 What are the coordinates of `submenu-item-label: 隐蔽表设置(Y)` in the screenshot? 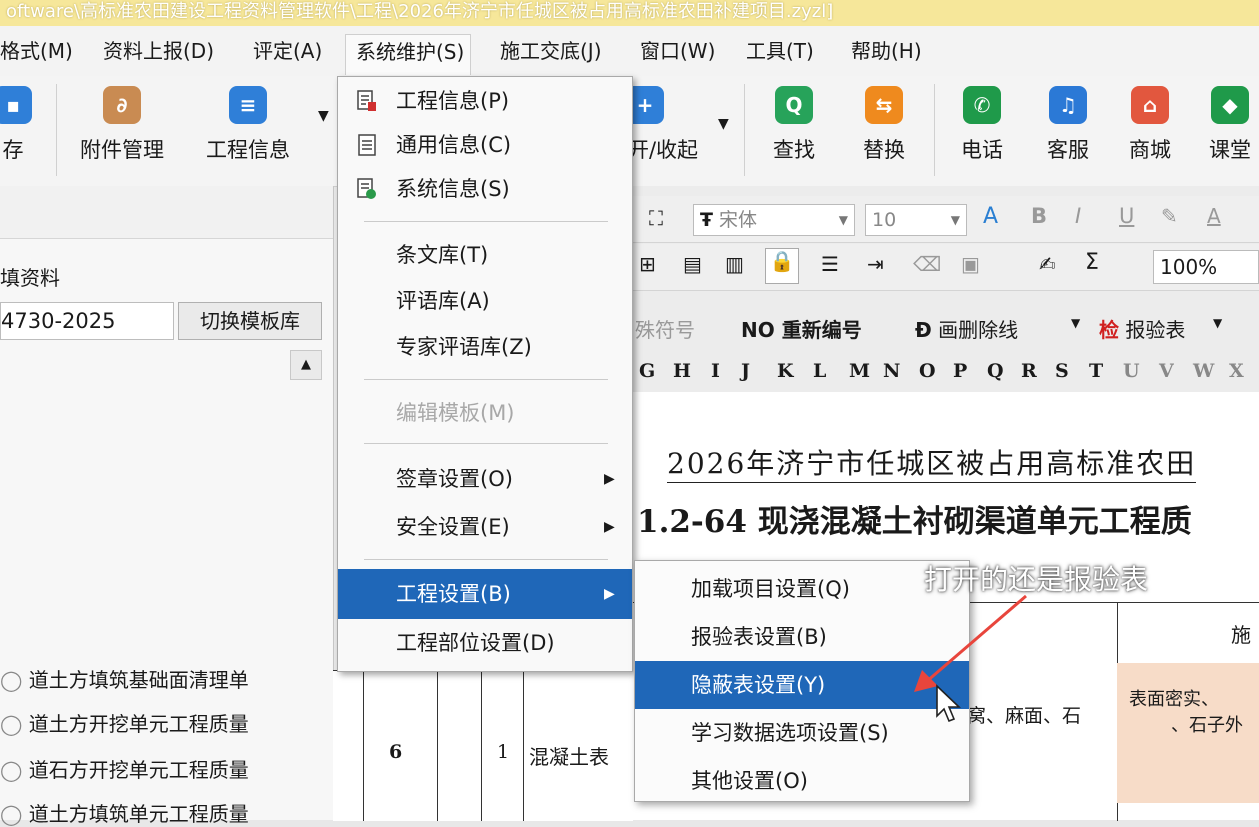 It's located at (758, 685).